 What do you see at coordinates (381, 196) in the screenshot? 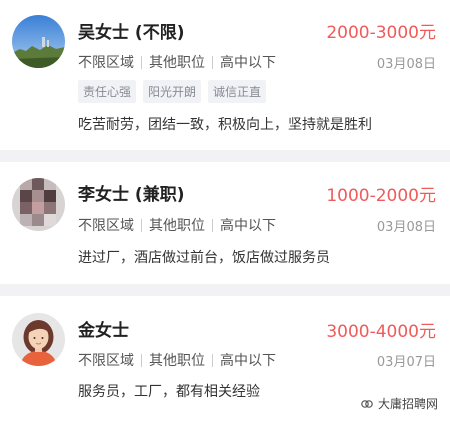
I see `salary-range: 1000-2000元` at bounding box center [381, 196].